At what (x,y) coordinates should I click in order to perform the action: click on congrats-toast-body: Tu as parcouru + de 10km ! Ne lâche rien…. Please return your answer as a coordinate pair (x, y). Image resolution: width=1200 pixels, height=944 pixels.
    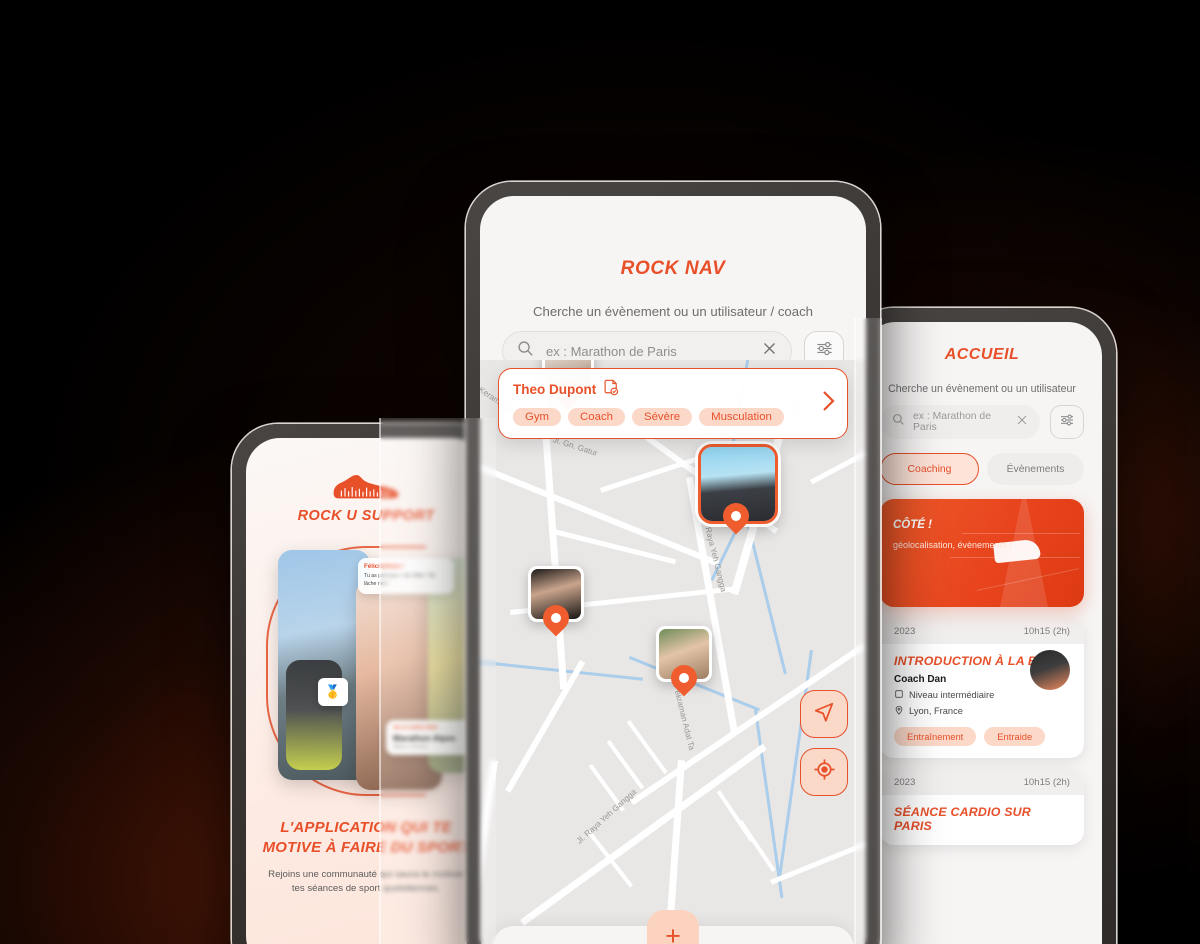
    Looking at the image, I should click on (400, 580).